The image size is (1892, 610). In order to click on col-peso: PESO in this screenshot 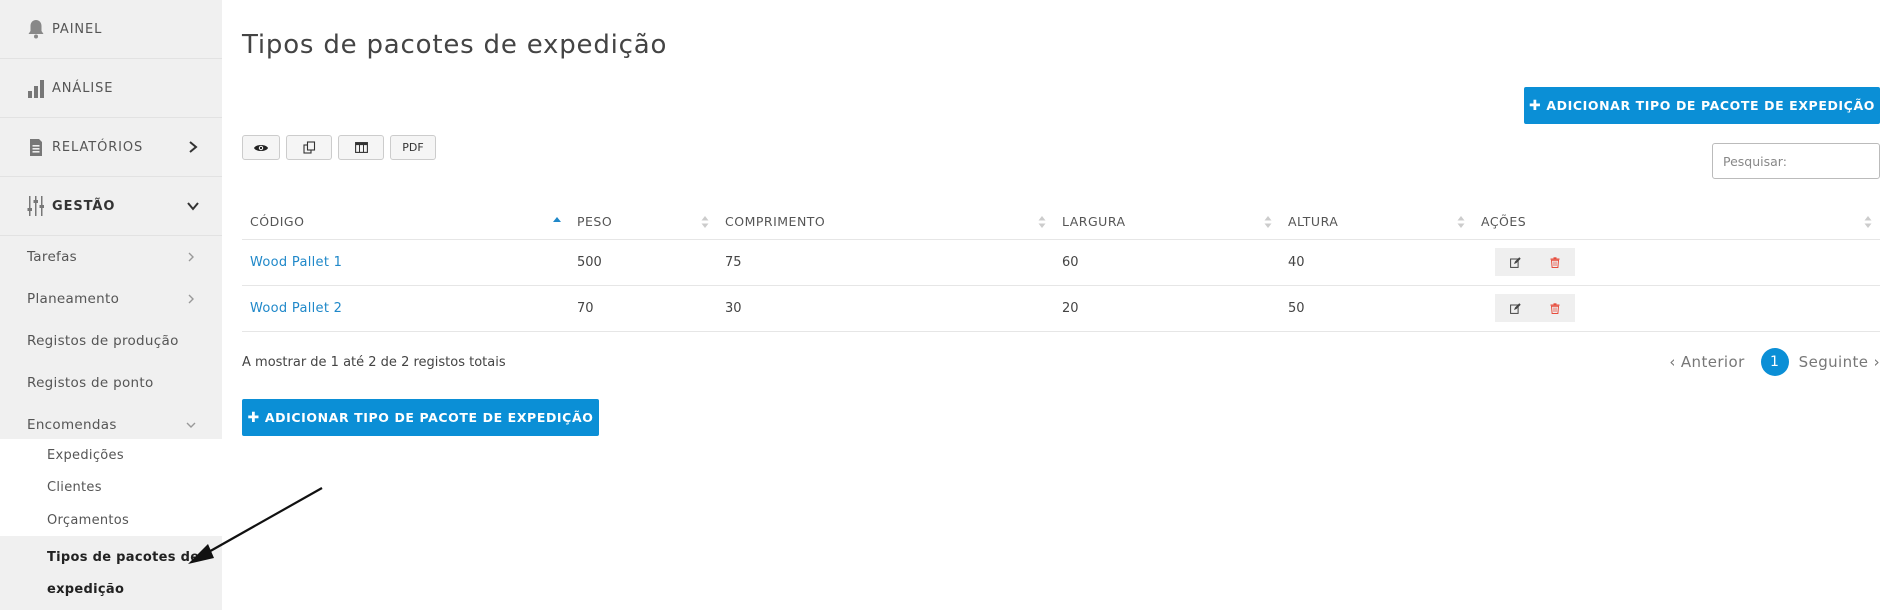, I will do `click(643, 222)`.